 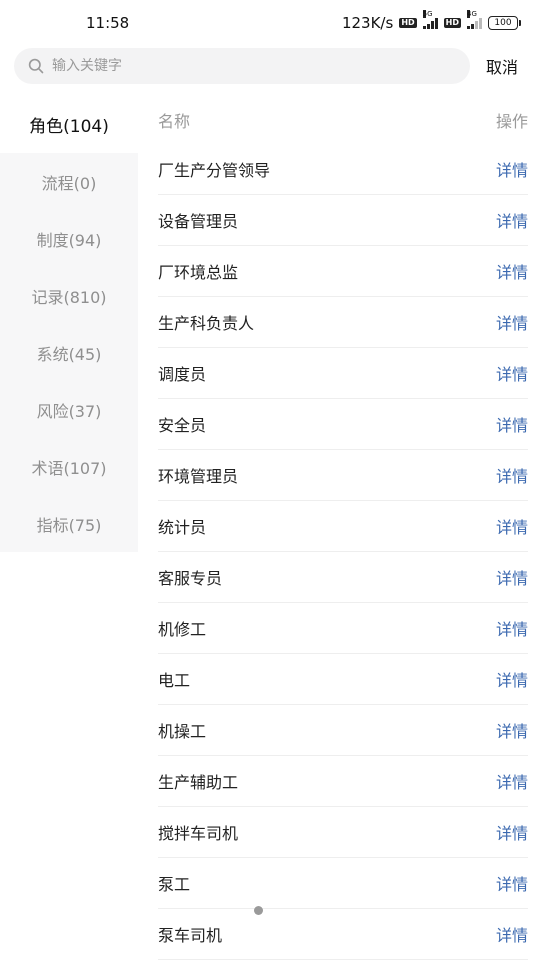 I want to click on table-row: 电工 详情, so click(x=343, y=679).